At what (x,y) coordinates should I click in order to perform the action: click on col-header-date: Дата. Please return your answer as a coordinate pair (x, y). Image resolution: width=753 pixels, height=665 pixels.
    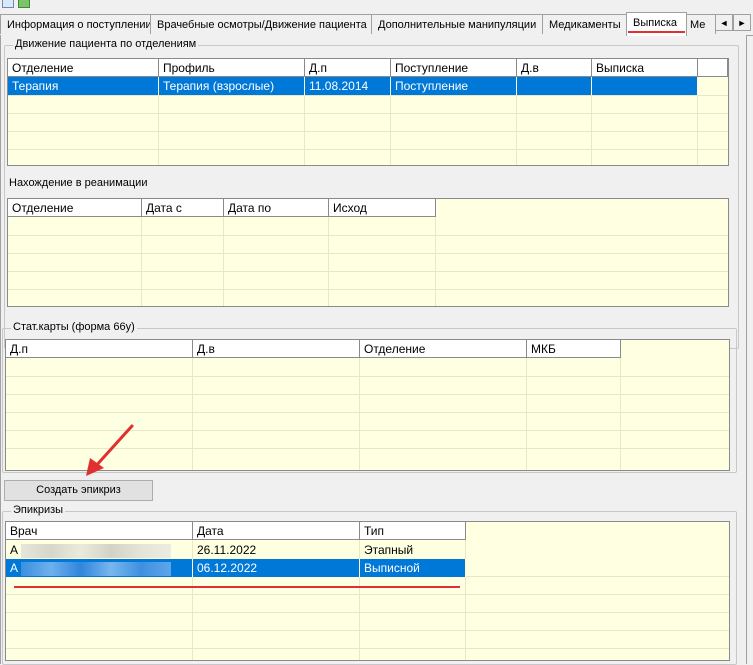
    Looking at the image, I should click on (276, 531).